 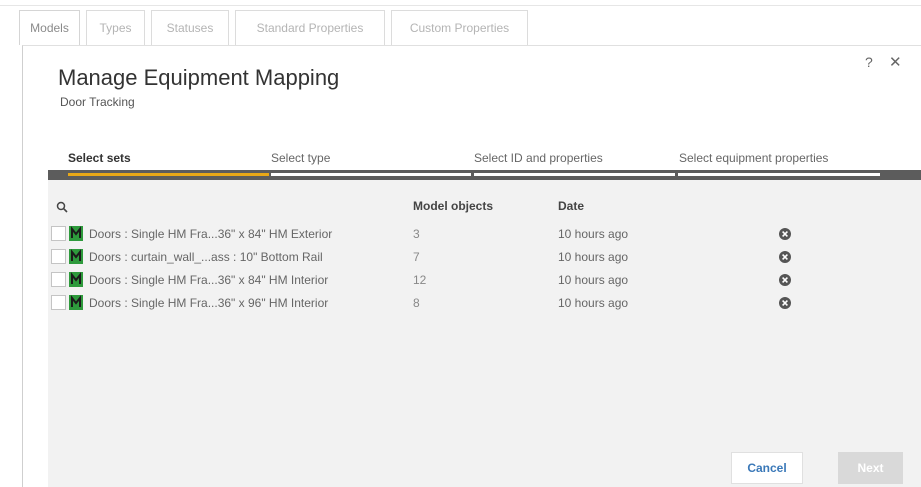 What do you see at coordinates (538, 158) in the screenshot?
I see `step-select-id-properties: Select ID and properties` at bounding box center [538, 158].